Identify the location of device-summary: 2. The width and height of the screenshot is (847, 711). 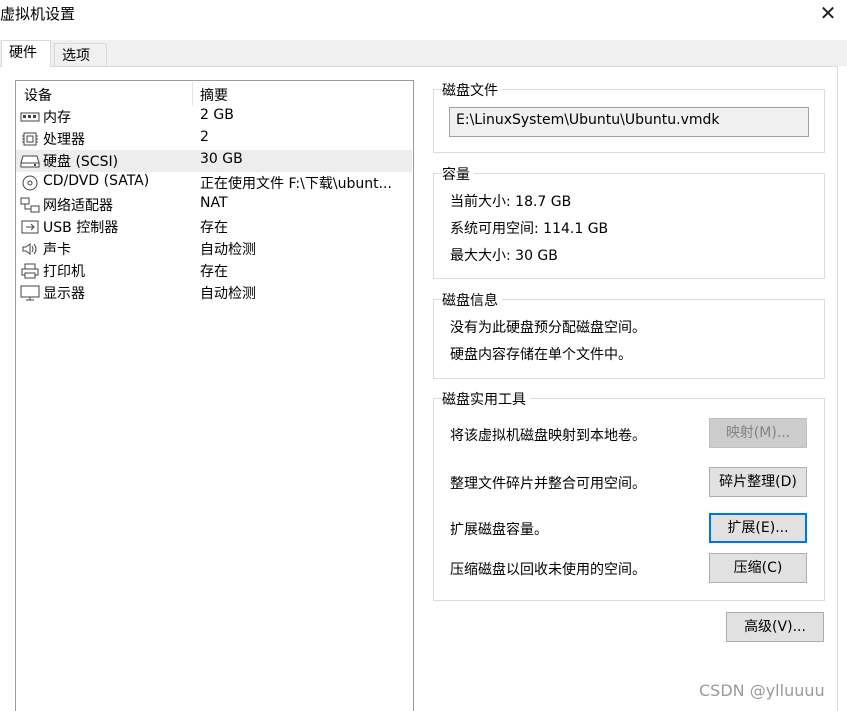
(204, 137).